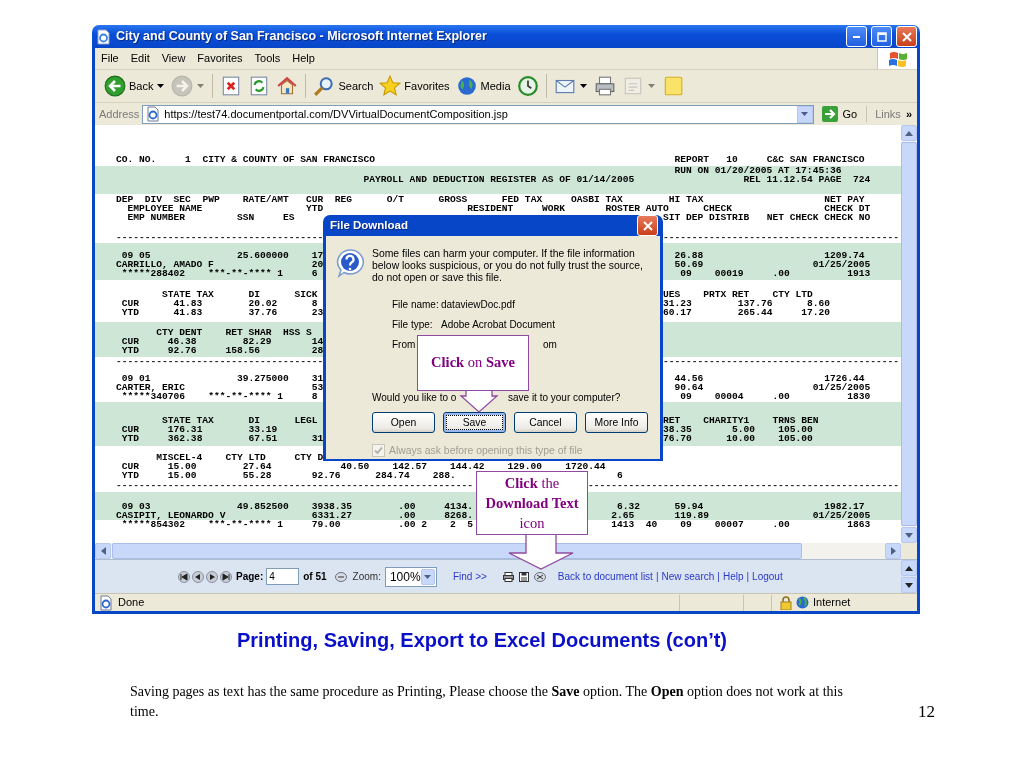  I want to click on go-button: Go, so click(840, 114).